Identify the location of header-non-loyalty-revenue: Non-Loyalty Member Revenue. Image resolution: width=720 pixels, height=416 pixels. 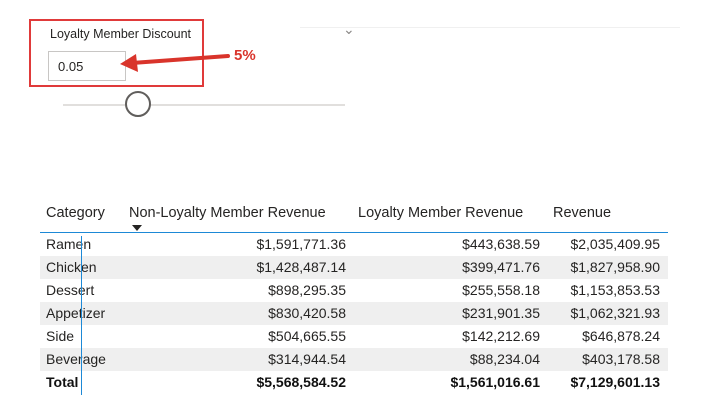
(227, 213).